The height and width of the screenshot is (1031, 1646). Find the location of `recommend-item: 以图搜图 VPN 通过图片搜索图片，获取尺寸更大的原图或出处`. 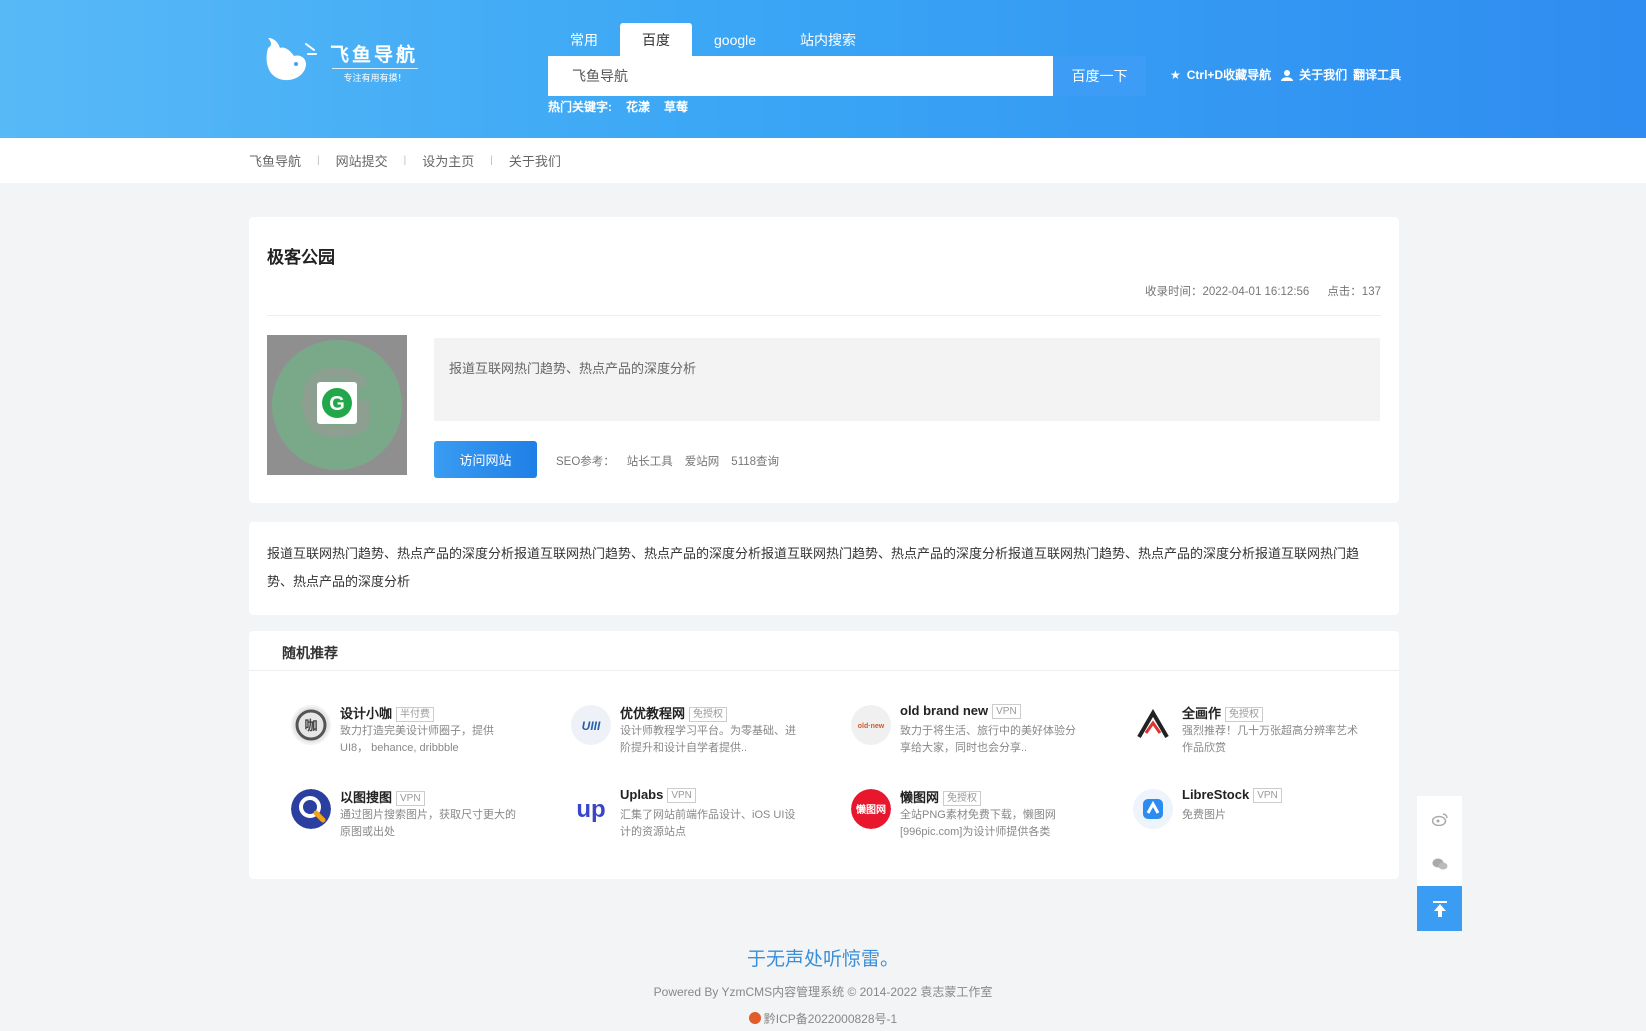

recommend-item: 以图搜图 VPN 通过图片搜索图片，获取尺寸更大的原图或出处 is located at coordinates (416, 817).